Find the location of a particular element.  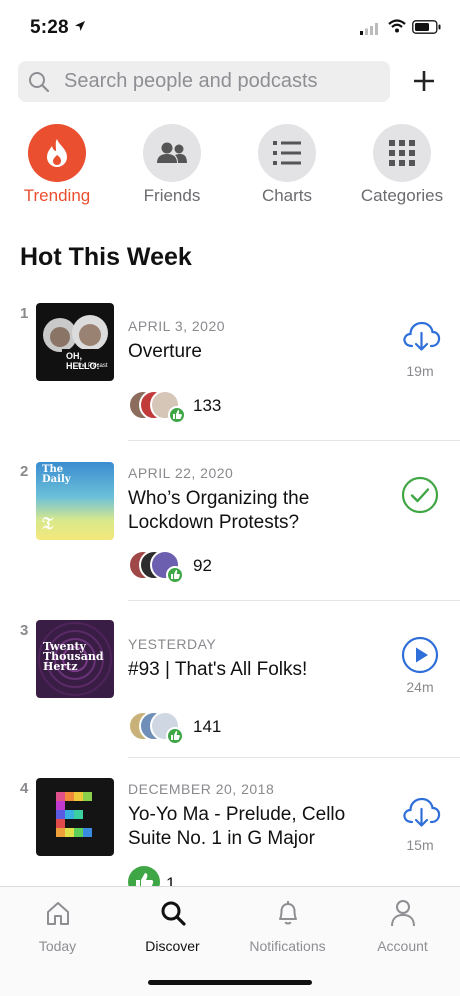

episode-duration: 15m is located at coordinates (420, 845).